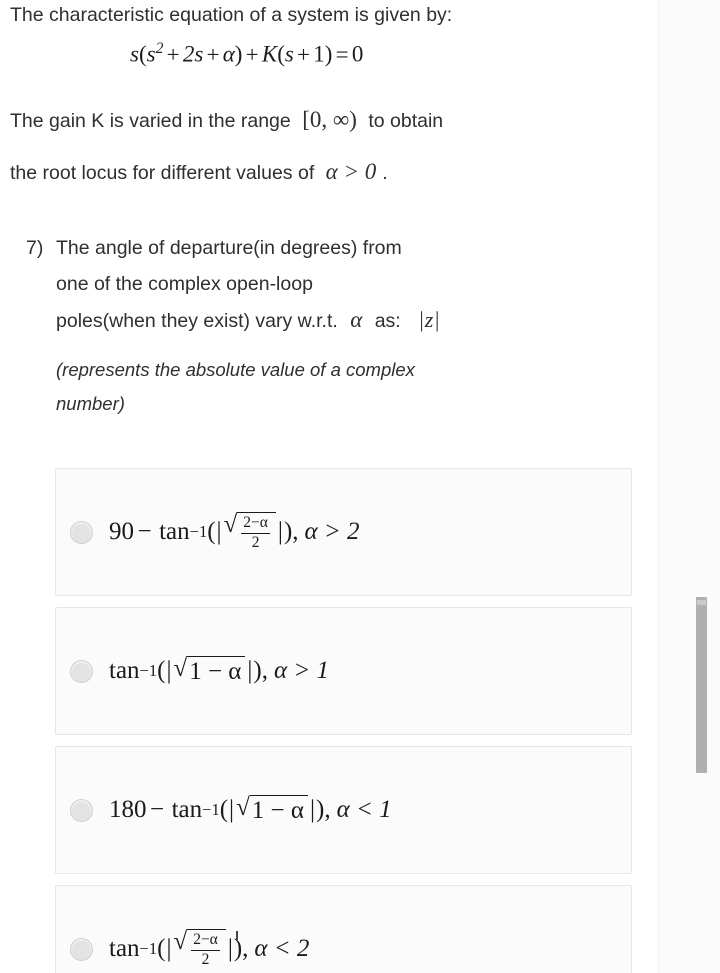  What do you see at coordinates (205, 959) in the screenshot?
I see `option-d-fraction-denominator: 2` at bounding box center [205, 959].